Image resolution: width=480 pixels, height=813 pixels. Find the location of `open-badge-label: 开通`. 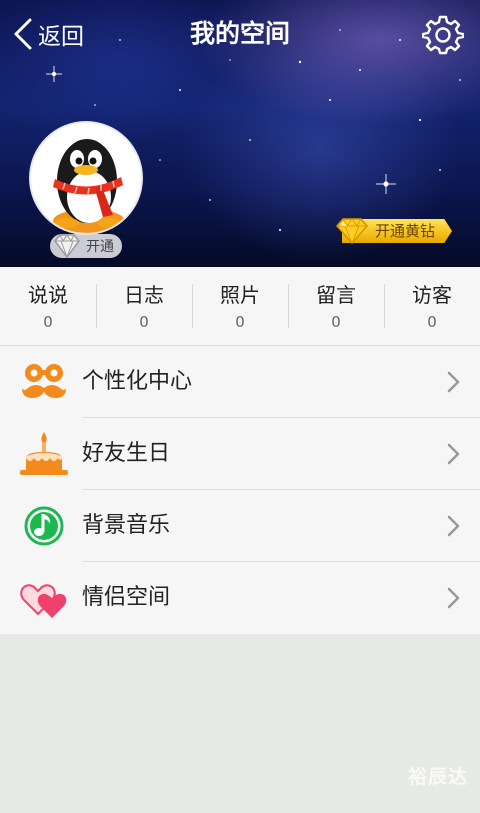

open-badge-label: 开通 is located at coordinates (100, 247).